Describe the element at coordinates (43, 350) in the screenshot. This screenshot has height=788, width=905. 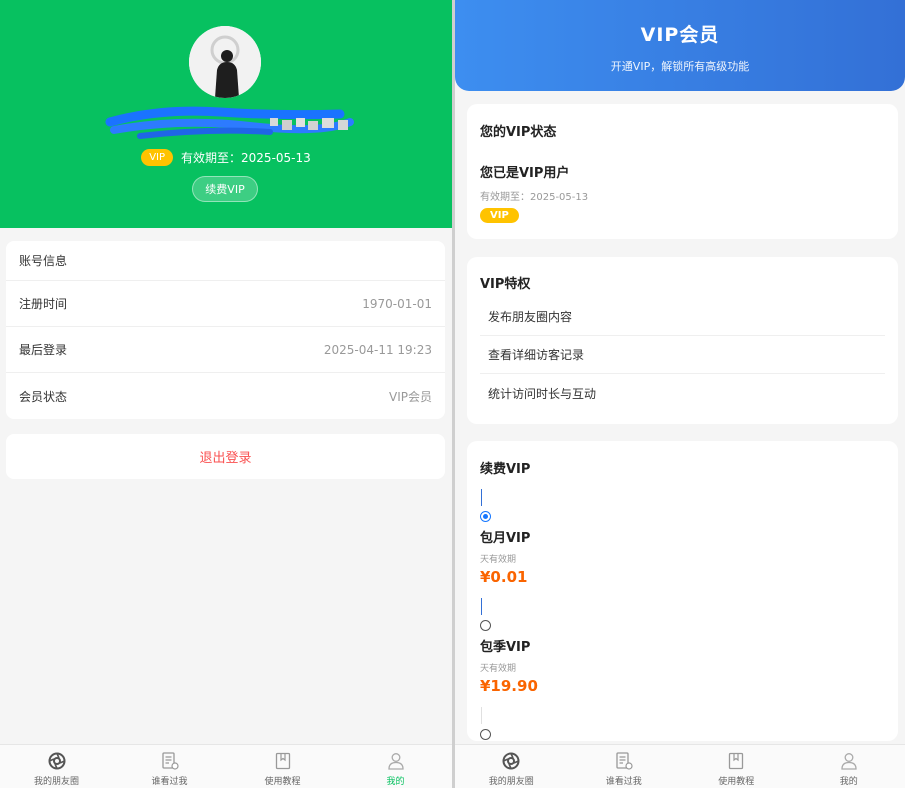
I see `info-label: 最后登录` at that location.